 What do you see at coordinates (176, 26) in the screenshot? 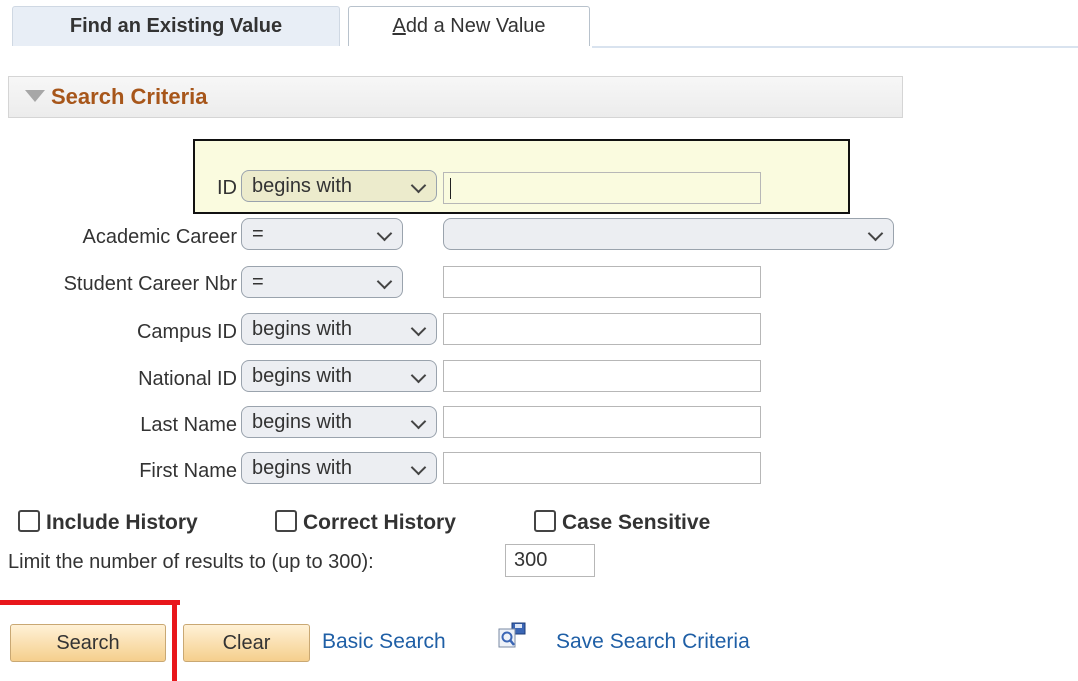
I see `tab-find-existing-value: Find an Existing Value` at bounding box center [176, 26].